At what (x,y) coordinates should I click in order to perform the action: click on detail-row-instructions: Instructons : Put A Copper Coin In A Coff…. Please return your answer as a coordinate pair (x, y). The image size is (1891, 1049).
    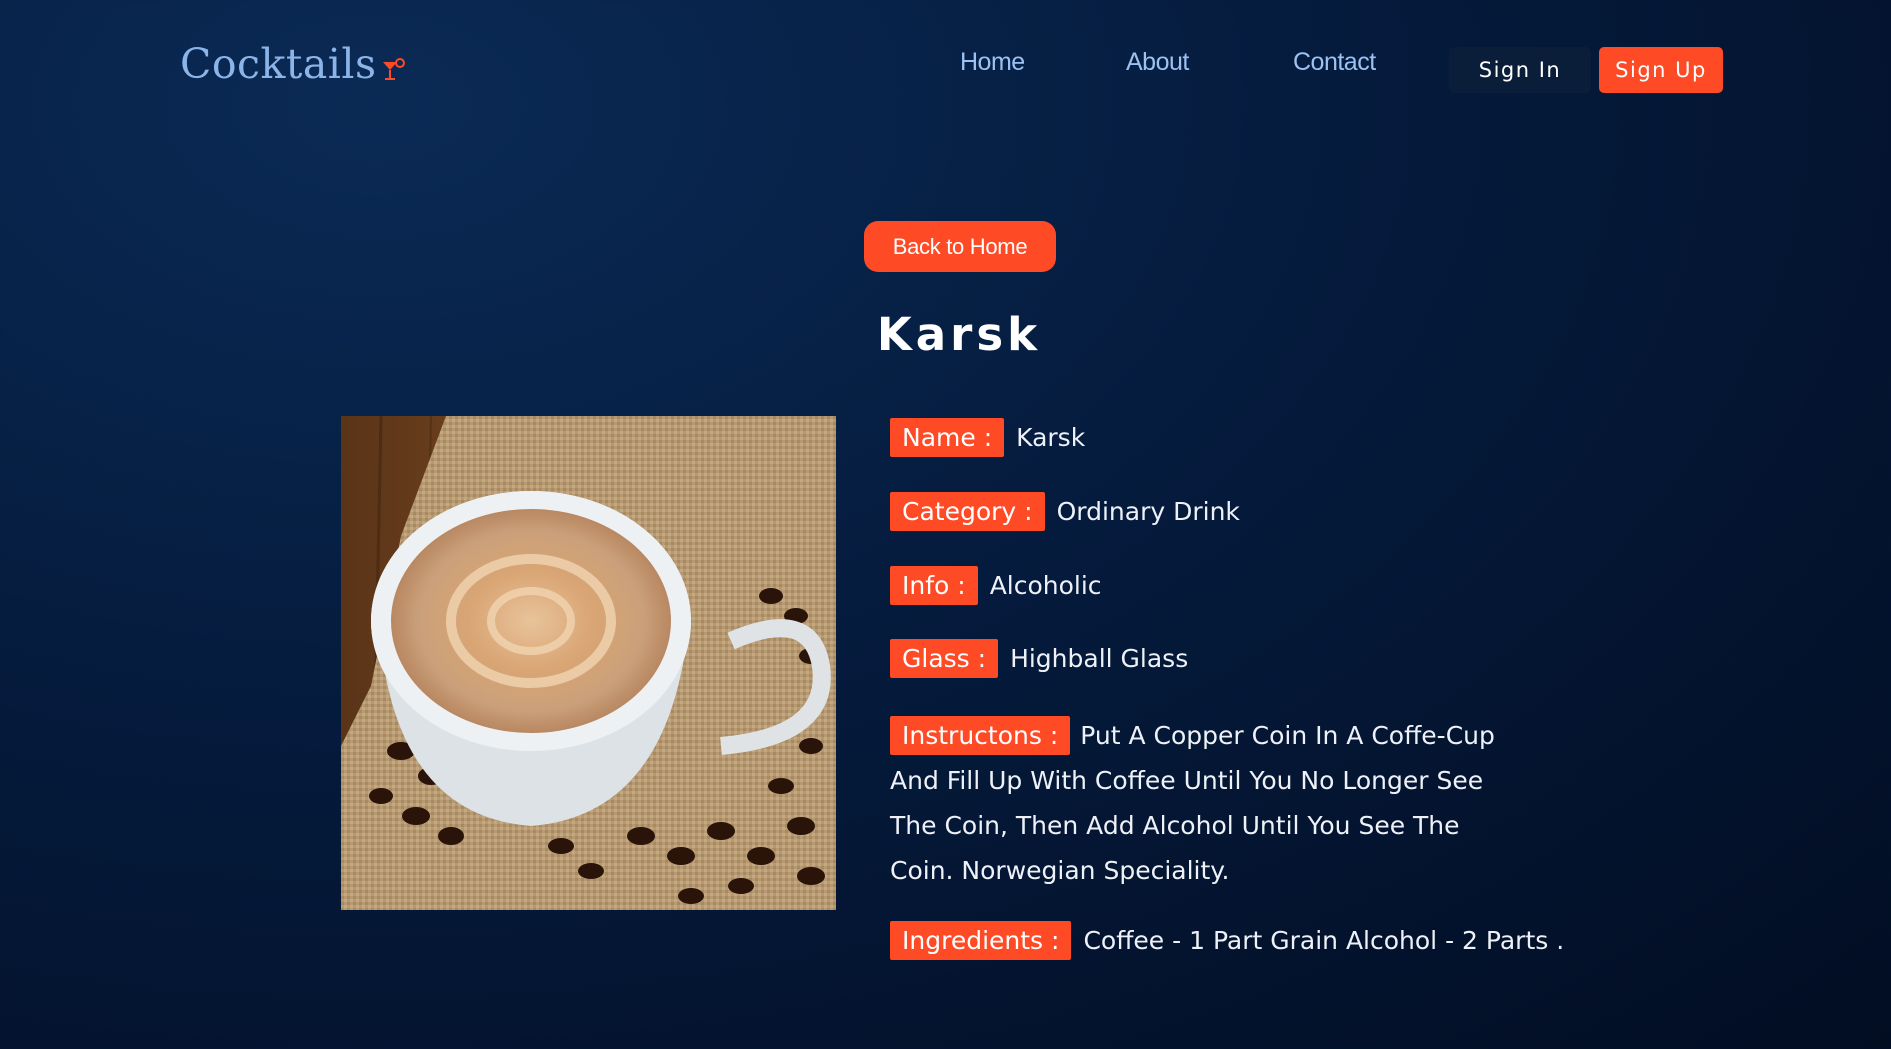
    Looking at the image, I should click on (1210, 803).